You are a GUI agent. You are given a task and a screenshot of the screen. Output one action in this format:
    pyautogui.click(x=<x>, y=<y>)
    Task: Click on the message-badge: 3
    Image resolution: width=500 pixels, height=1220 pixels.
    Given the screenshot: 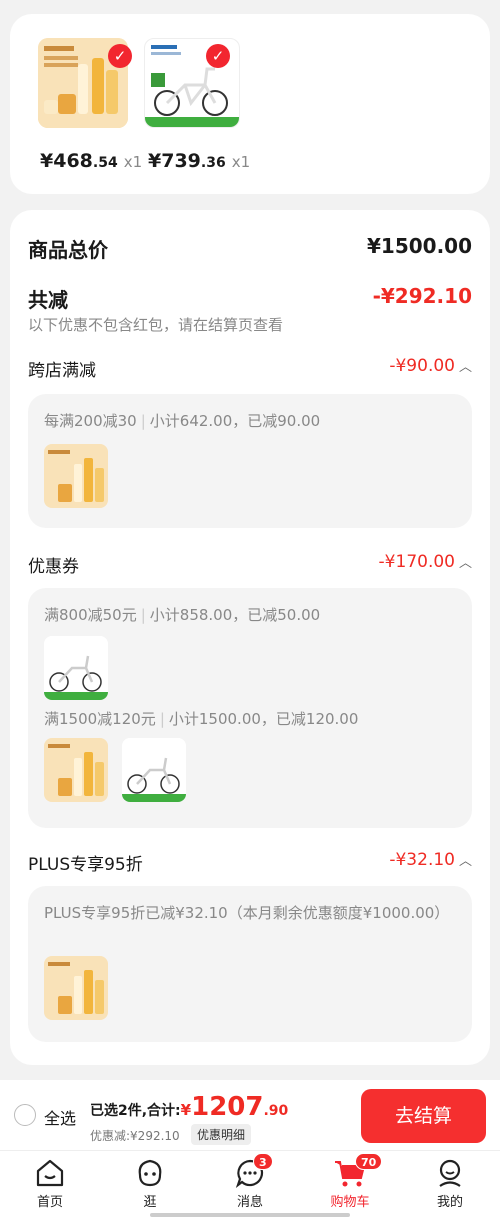 What is the action you would take?
    pyautogui.click(x=263, y=1161)
    